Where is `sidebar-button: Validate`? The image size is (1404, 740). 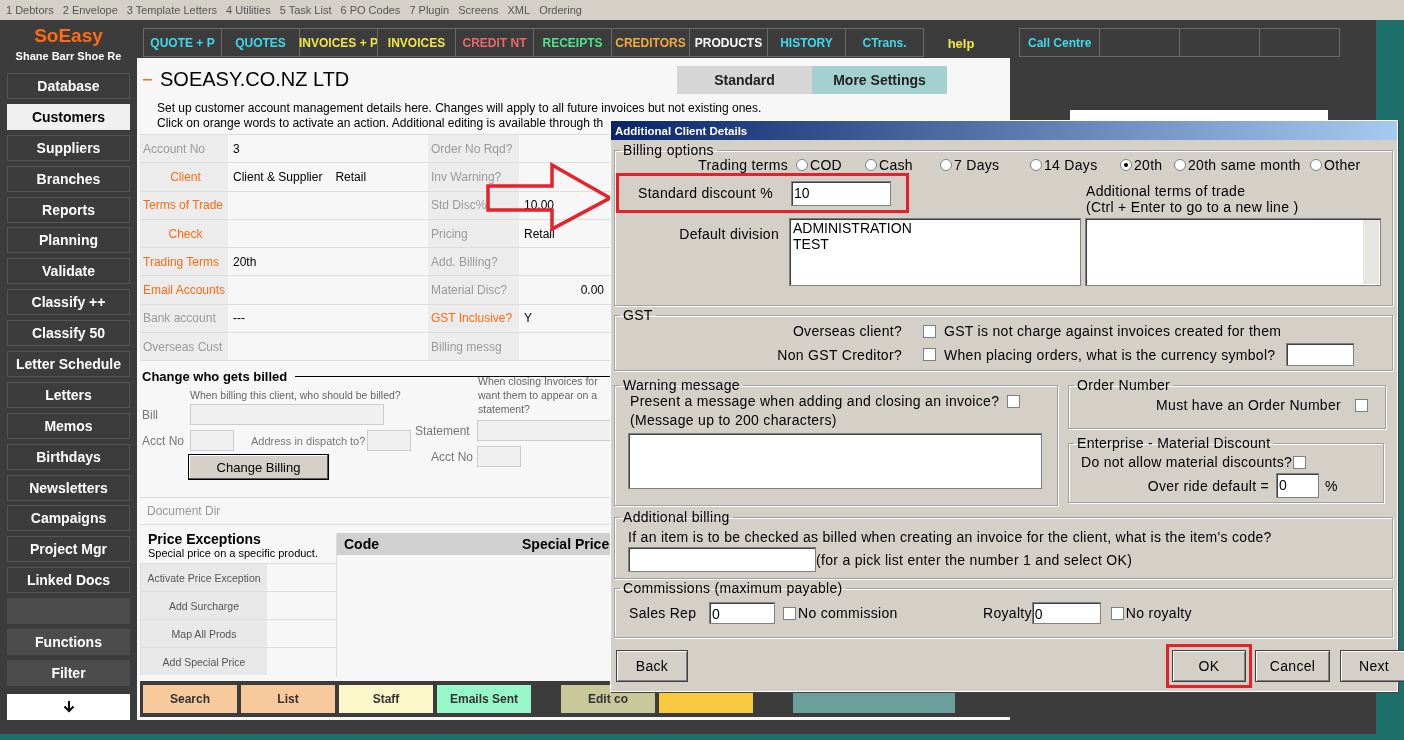
sidebar-button: Validate is located at coordinates (68, 271).